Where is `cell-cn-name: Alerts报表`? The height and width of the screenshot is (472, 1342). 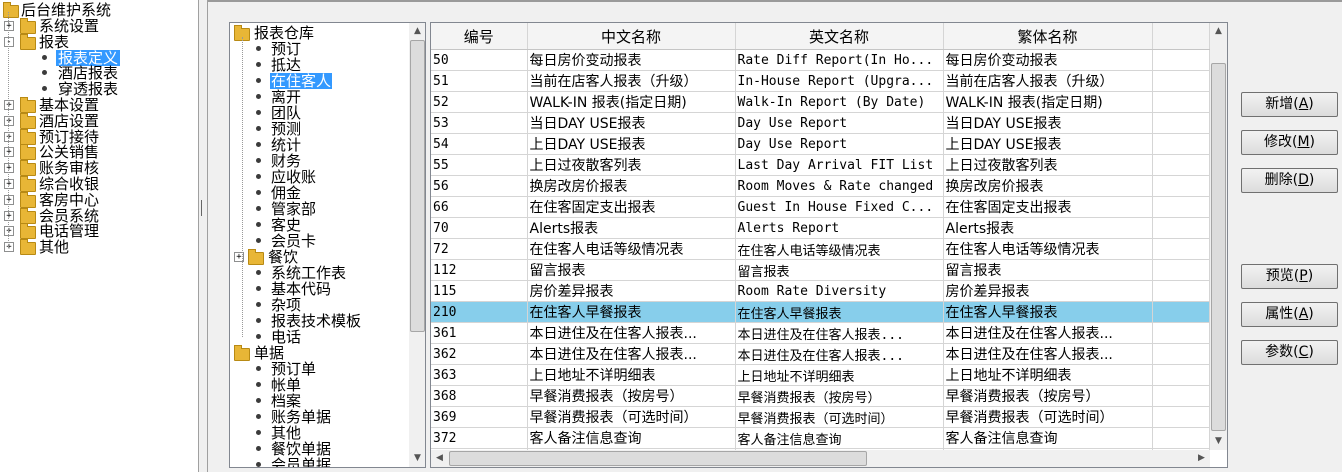
cell-cn-name: Alerts报表 is located at coordinates (631, 228).